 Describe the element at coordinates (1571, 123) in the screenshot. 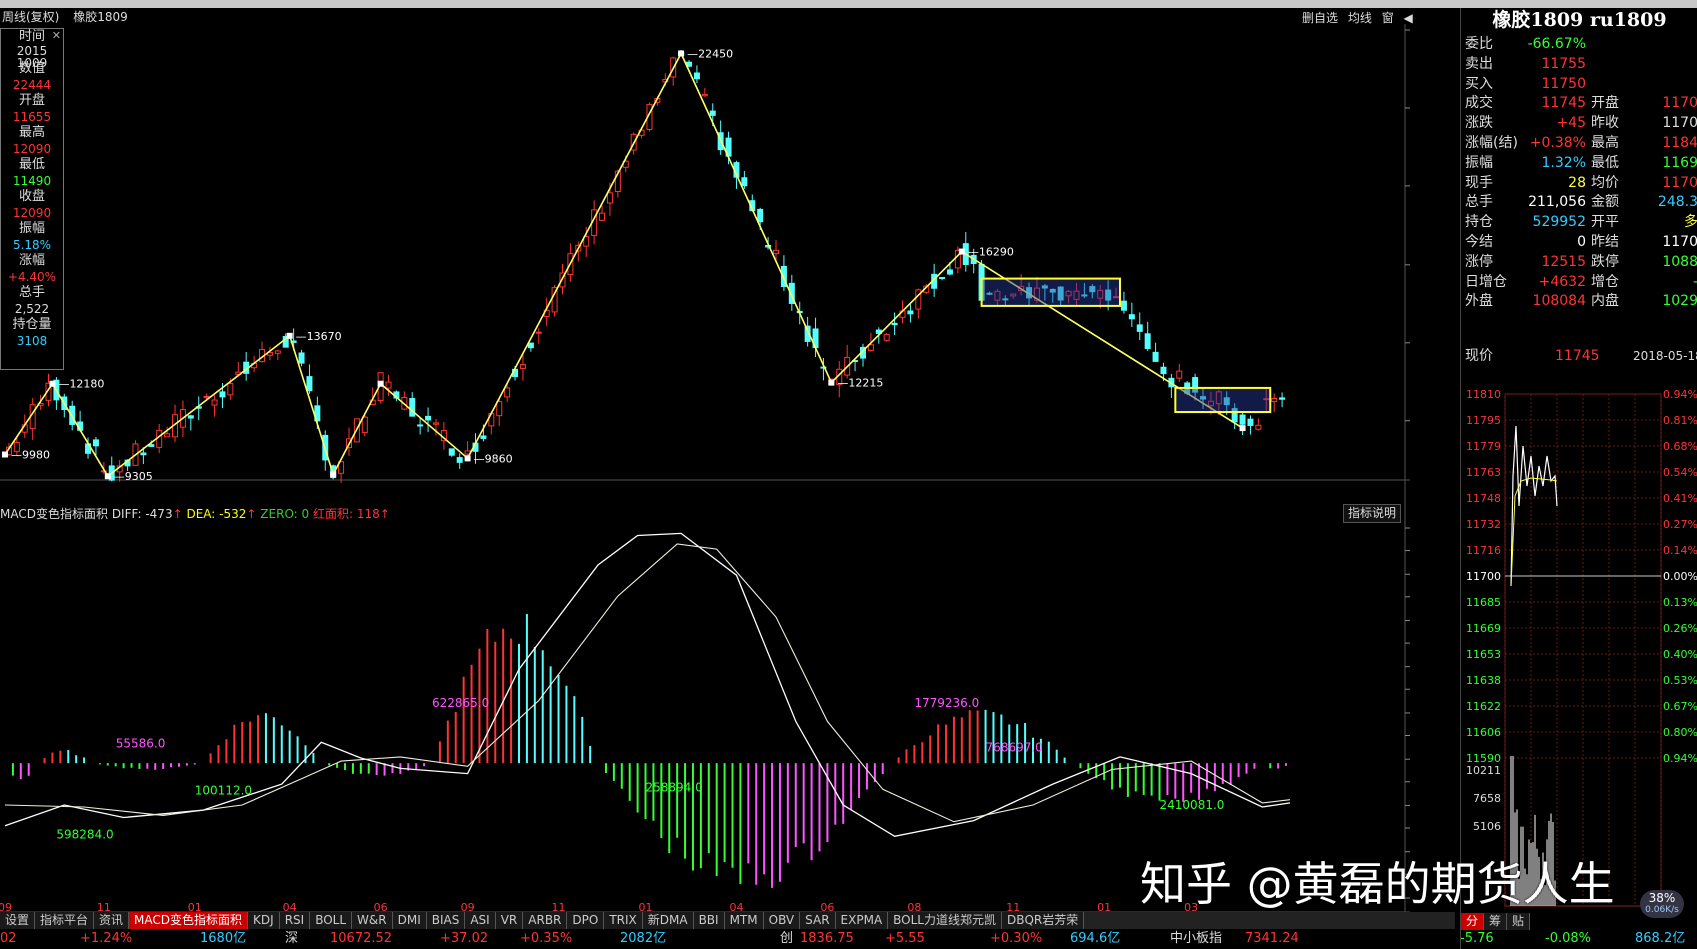

I see `quote-value: +45` at that location.